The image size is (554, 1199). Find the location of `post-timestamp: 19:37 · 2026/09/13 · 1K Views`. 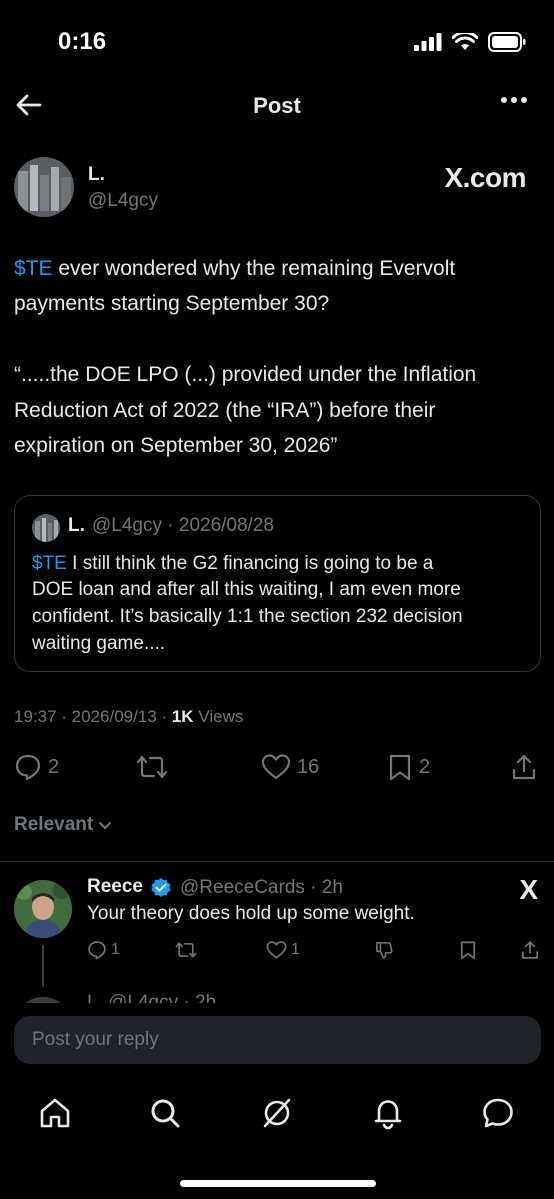

post-timestamp: 19:37 · 2026/09/13 · 1K Views is located at coordinates (128, 717).